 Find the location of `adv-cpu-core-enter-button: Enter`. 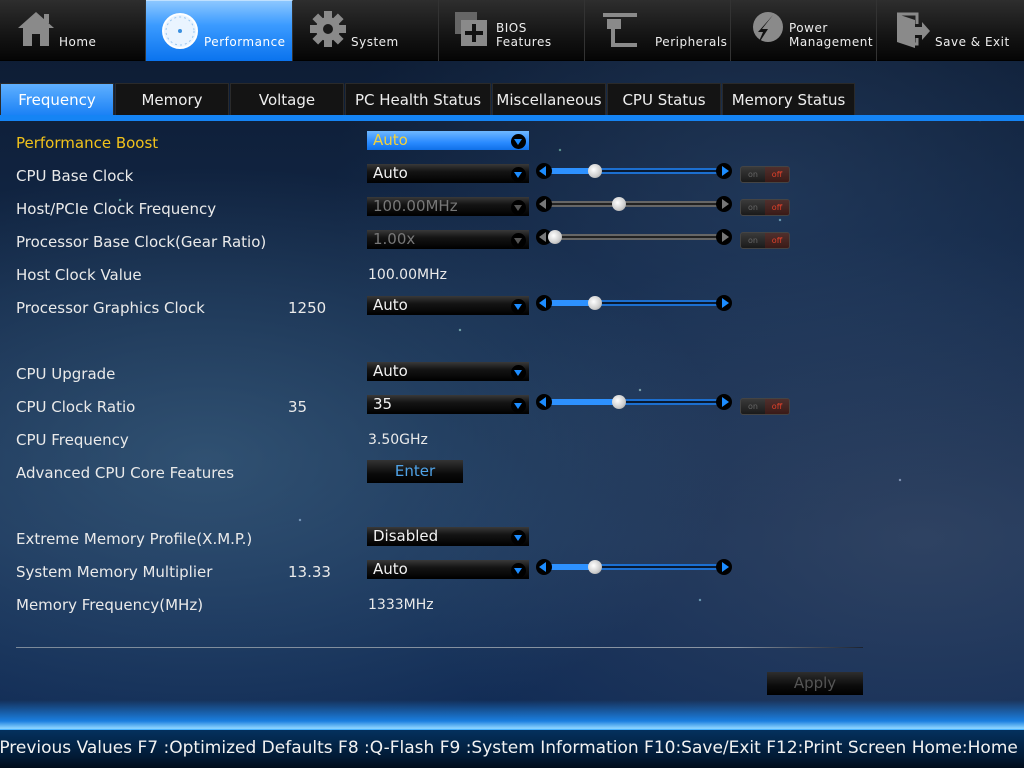

adv-cpu-core-enter-button: Enter is located at coordinates (415, 471).